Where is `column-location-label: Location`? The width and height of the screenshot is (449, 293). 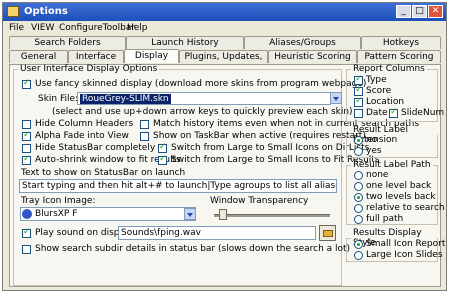 column-location-label: Location is located at coordinates (385, 102).